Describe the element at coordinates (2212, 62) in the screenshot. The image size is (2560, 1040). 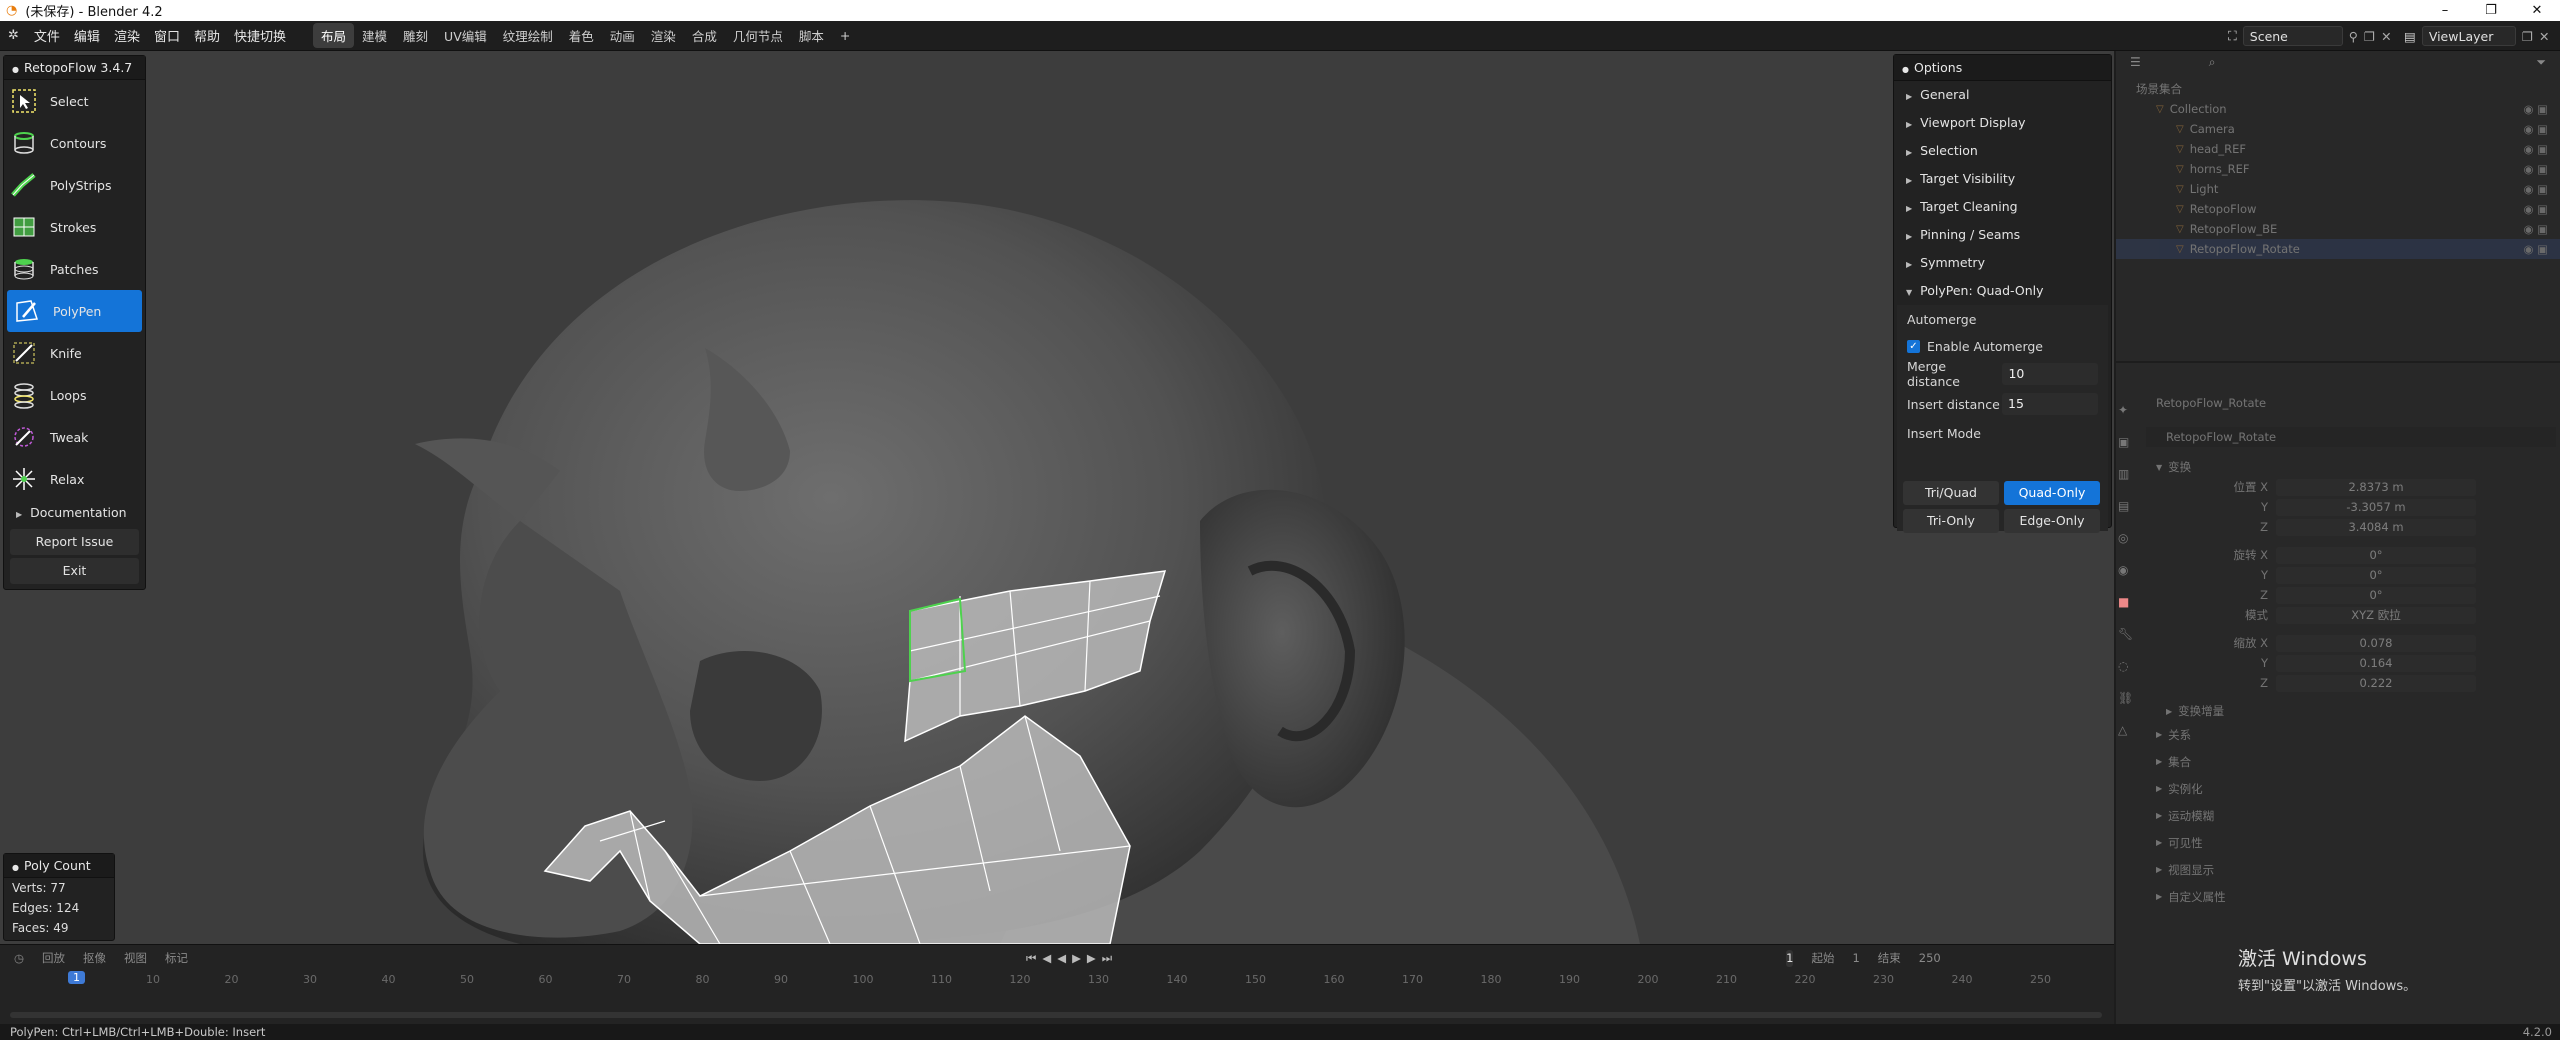
I see `outliner-search-icon: ⌕` at that location.